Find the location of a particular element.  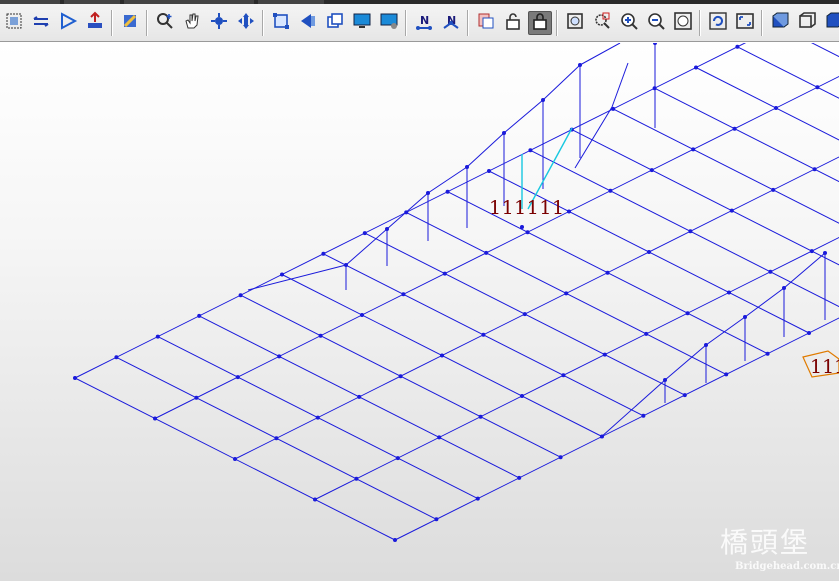

move-arrows-icon is located at coordinates (246, 23).